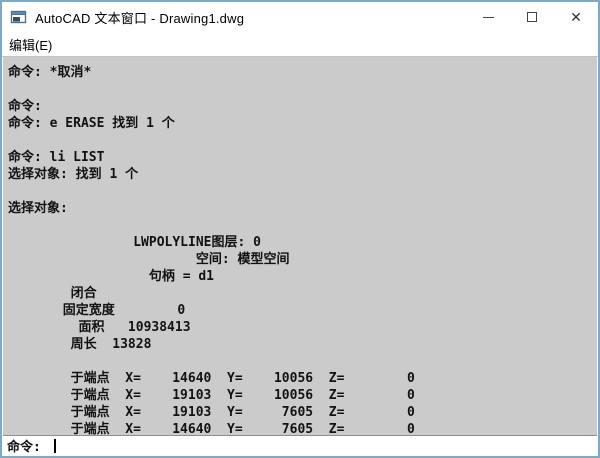  Describe the element at coordinates (300, 445) in the screenshot. I see `command-input-line: 命令:` at that location.